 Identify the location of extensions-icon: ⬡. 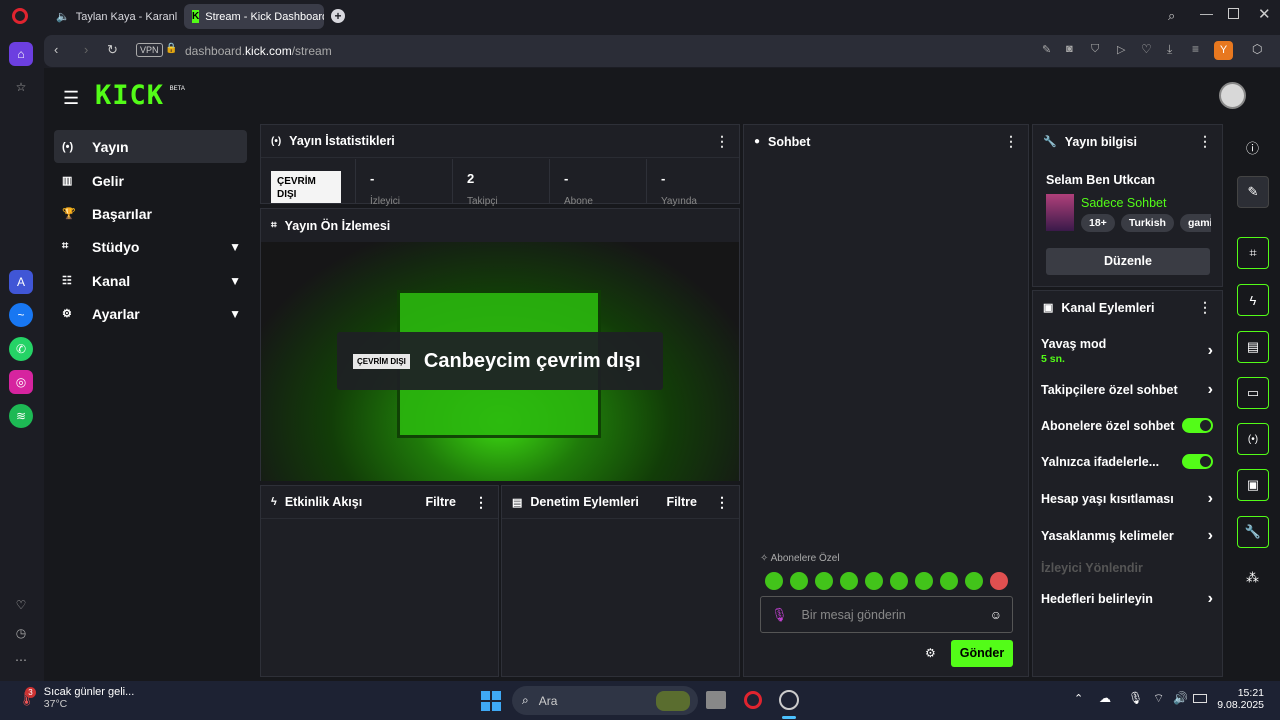
(1257, 49).